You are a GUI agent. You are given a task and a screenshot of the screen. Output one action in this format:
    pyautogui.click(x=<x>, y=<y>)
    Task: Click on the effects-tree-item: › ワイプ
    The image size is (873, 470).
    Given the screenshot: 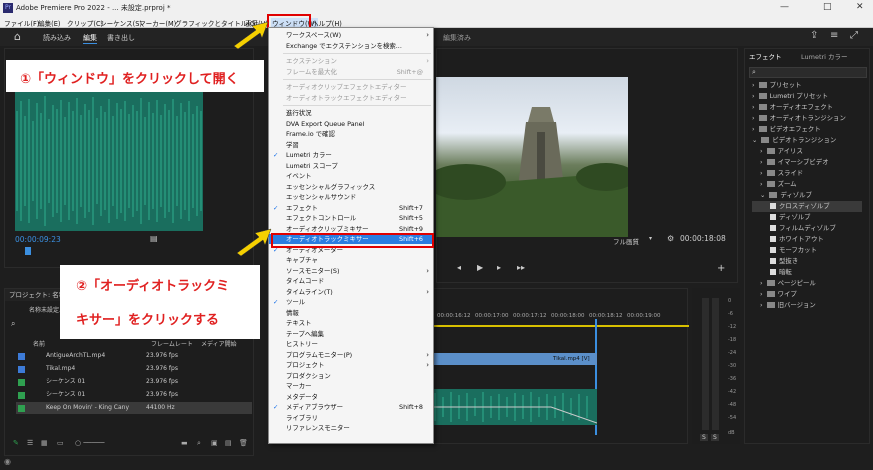 What is the action you would take?
    pyautogui.click(x=807, y=294)
    